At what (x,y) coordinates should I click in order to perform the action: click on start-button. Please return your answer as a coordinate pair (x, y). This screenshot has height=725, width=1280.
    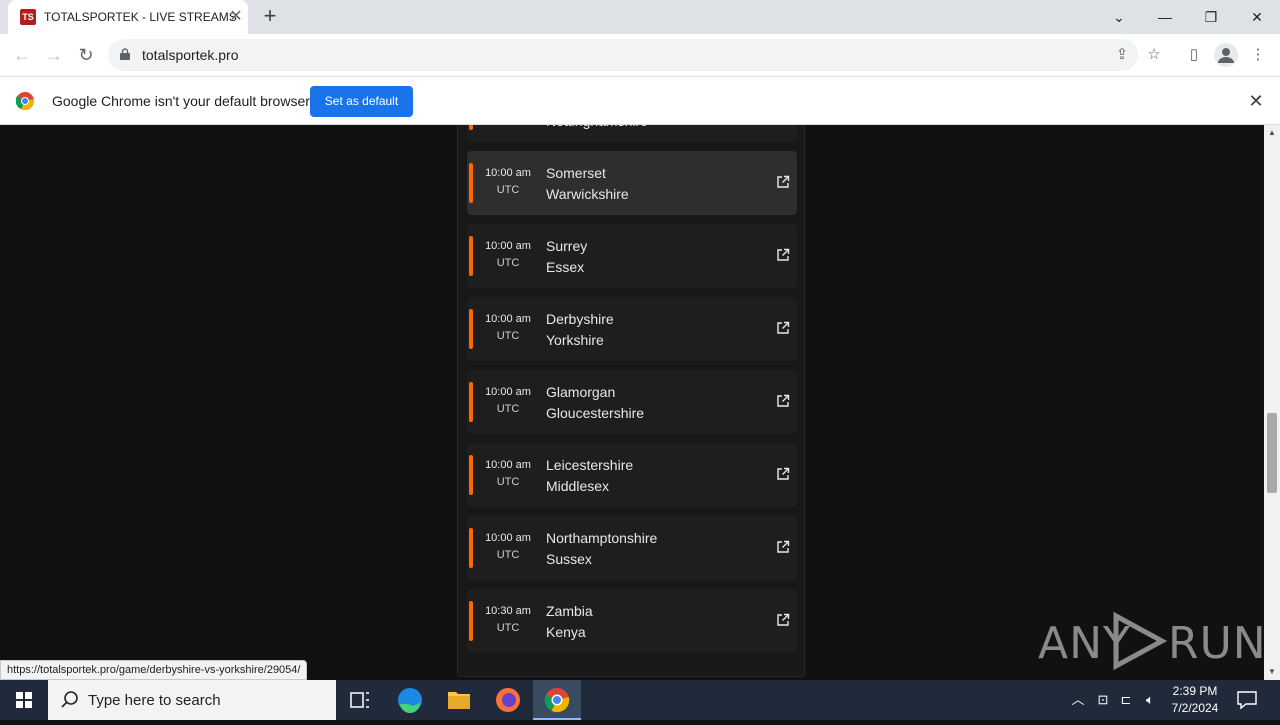
    Looking at the image, I should click on (24, 700).